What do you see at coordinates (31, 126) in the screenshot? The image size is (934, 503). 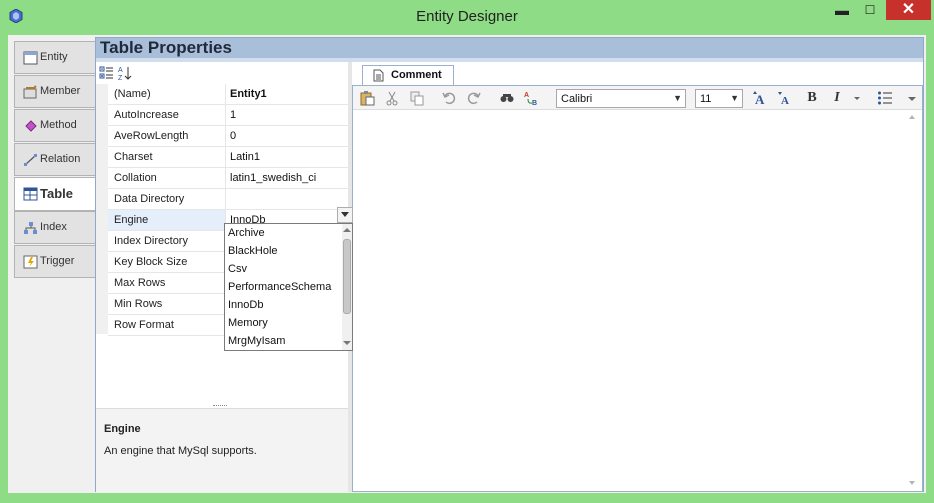 I see `method-icon` at bounding box center [31, 126].